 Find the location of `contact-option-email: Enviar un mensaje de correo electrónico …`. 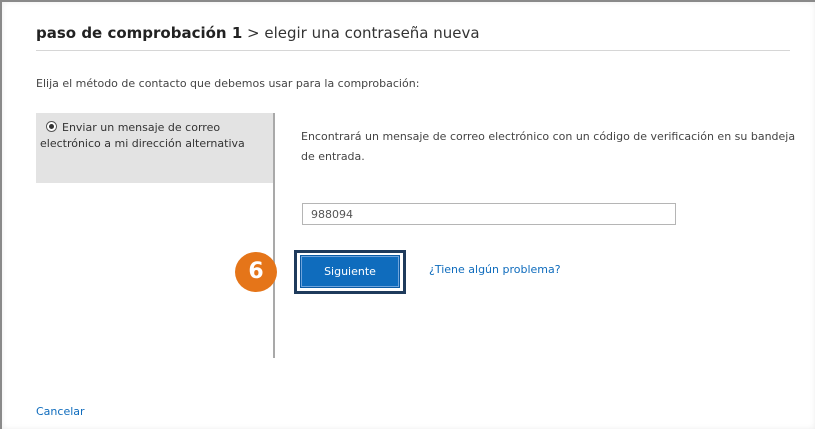

contact-option-email: Enviar un mensaje de correo electrónico … is located at coordinates (150, 136).